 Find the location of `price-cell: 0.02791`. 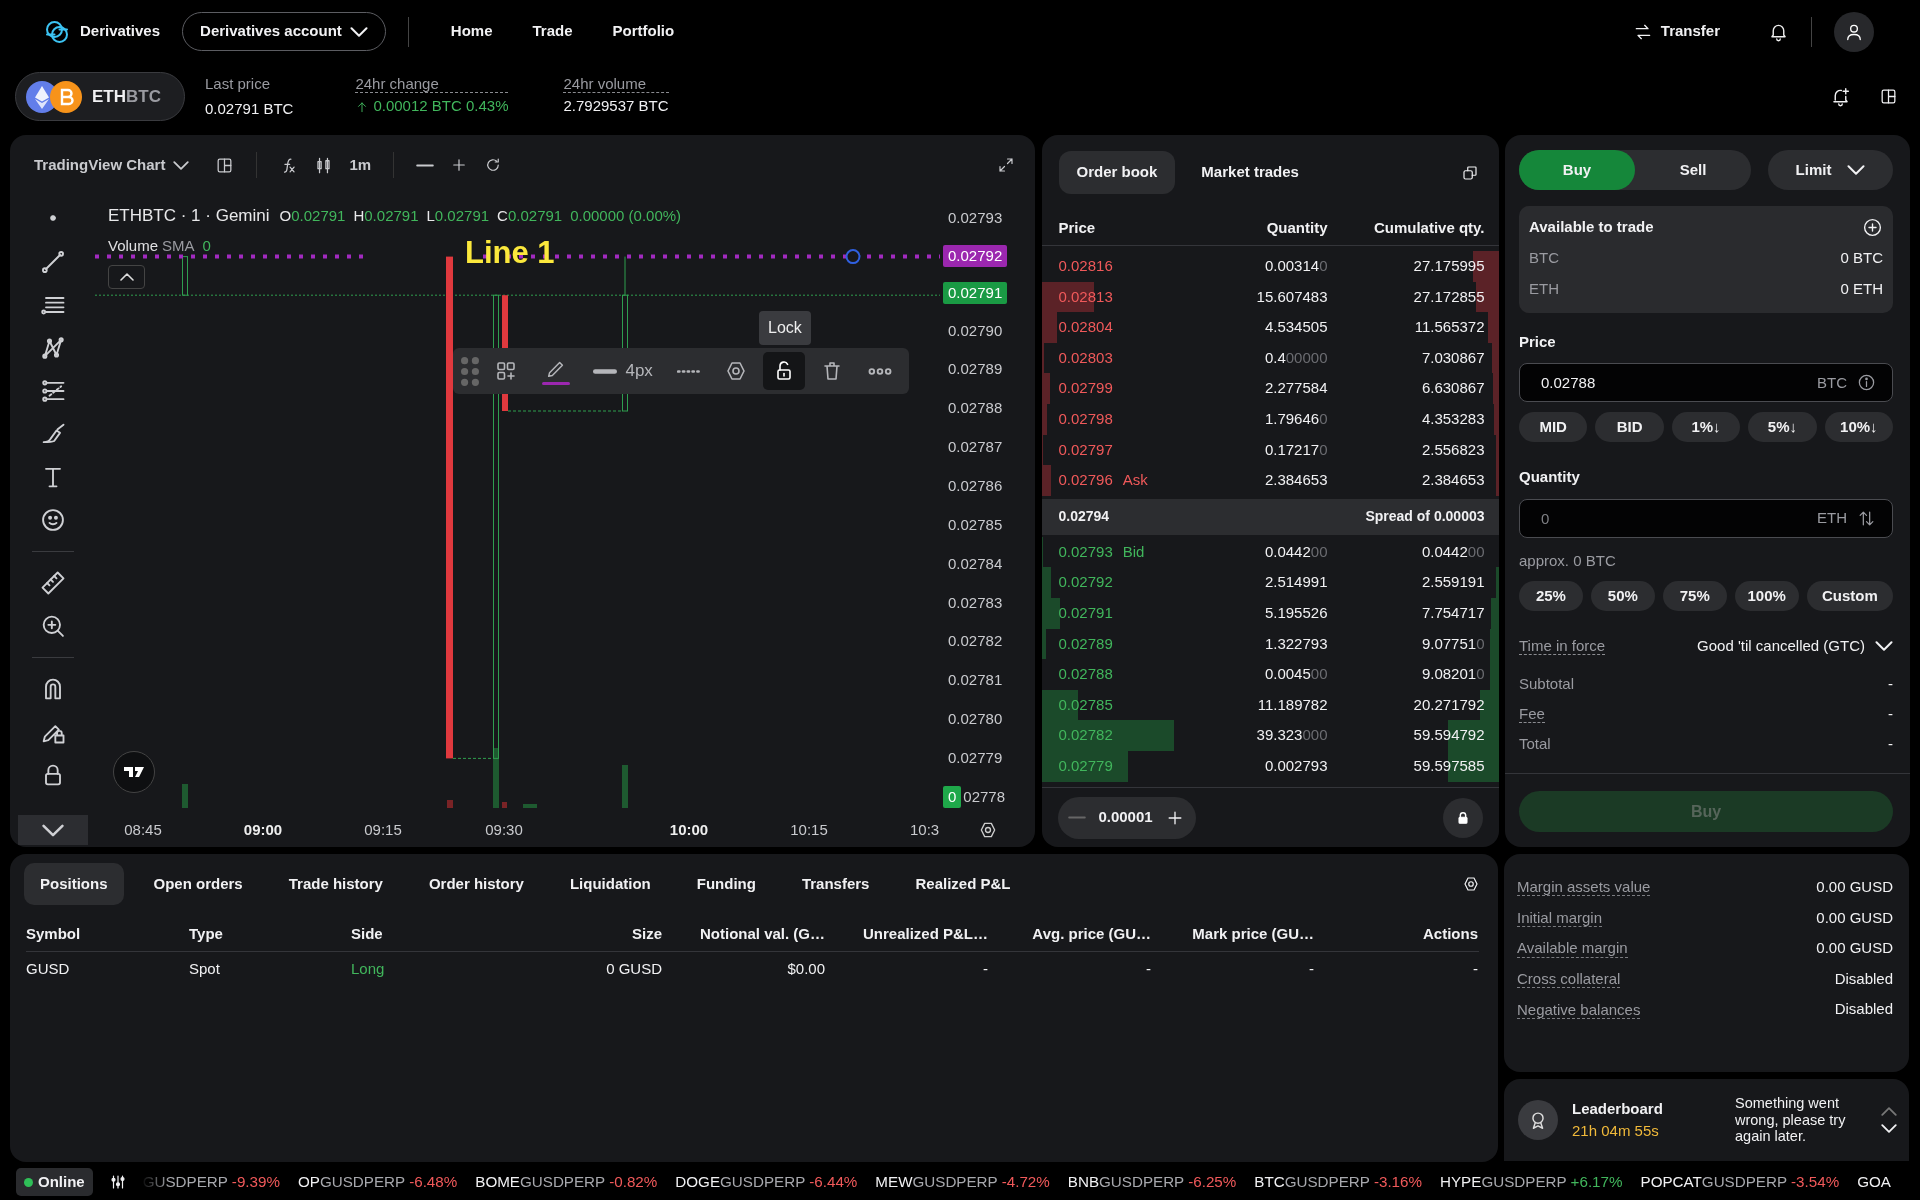

price-cell: 0.02791 is located at coordinates (1085, 613).